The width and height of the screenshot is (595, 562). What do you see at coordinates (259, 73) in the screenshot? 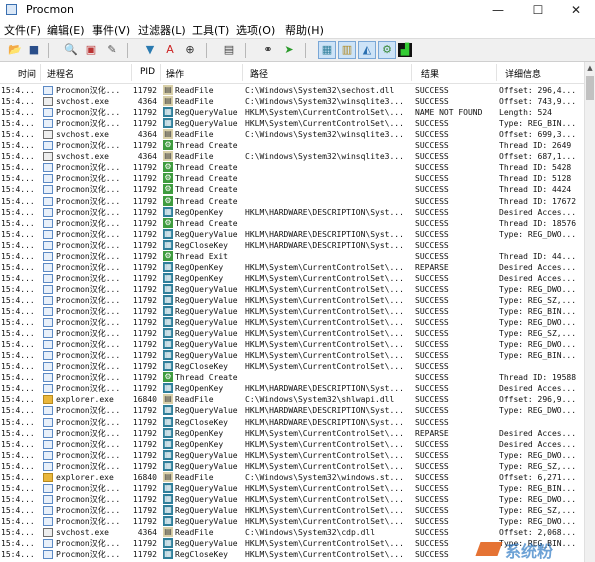
I see `header-path: 路径` at bounding box center [259, 73].